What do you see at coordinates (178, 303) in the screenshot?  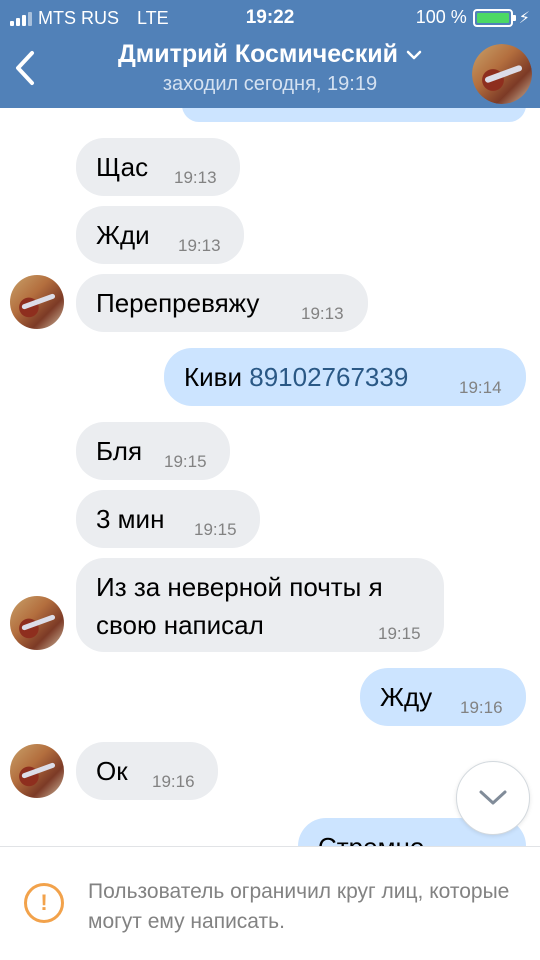 I see `message-text: Перепревяжу` at bounding box center [178, 303].